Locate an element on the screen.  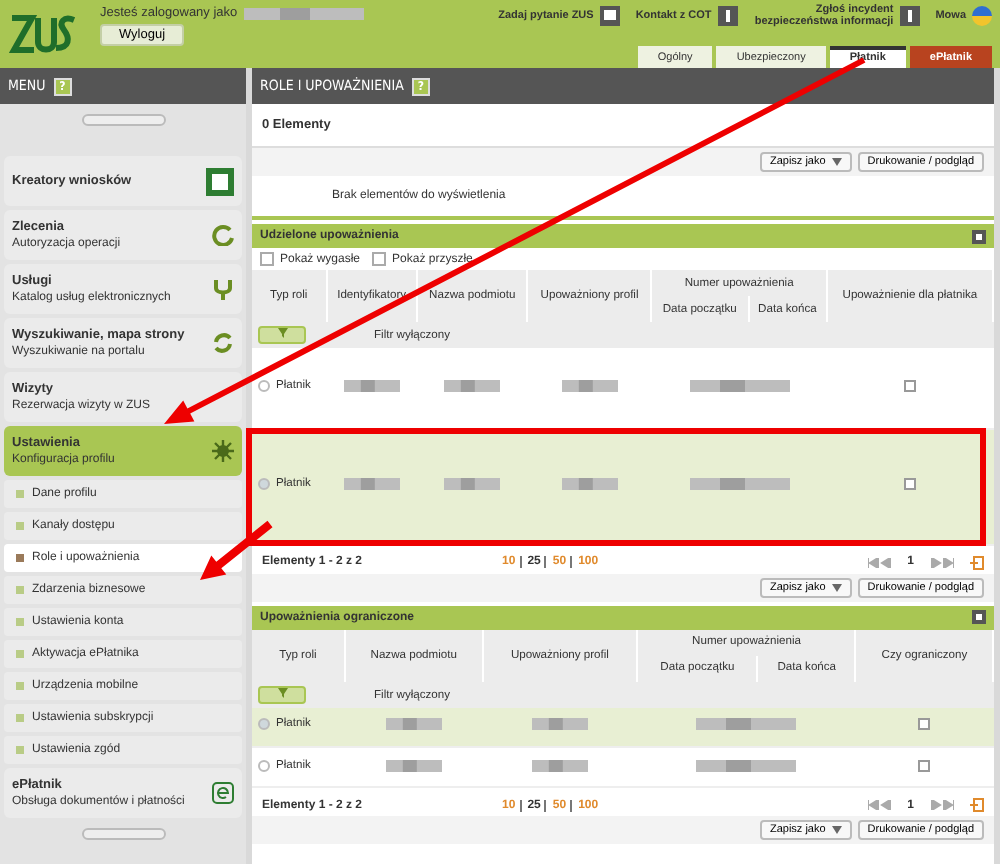
refresh-icon is located at coordinates (223, 235).